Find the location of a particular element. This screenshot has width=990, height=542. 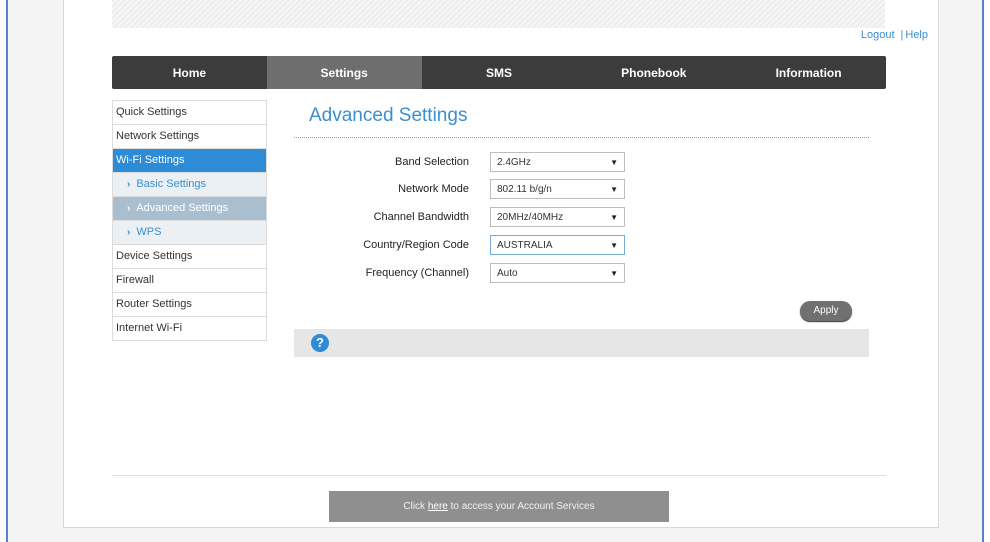

channel-bandwidth-row: Channel Bandwidth 20MHz/40MHz ▼ is located at coordinates (494, 218).